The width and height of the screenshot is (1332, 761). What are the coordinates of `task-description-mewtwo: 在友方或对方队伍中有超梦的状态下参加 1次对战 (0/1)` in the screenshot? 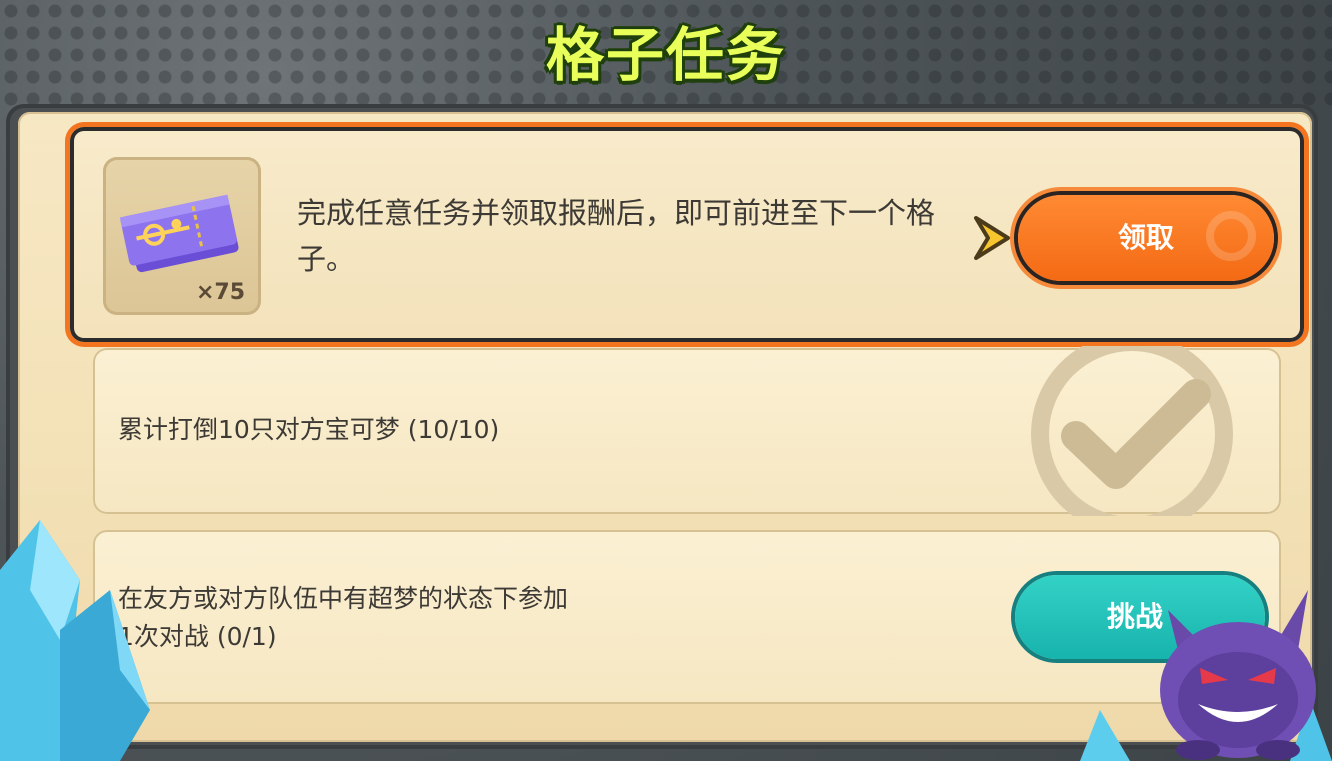 It's located at (428, 618).